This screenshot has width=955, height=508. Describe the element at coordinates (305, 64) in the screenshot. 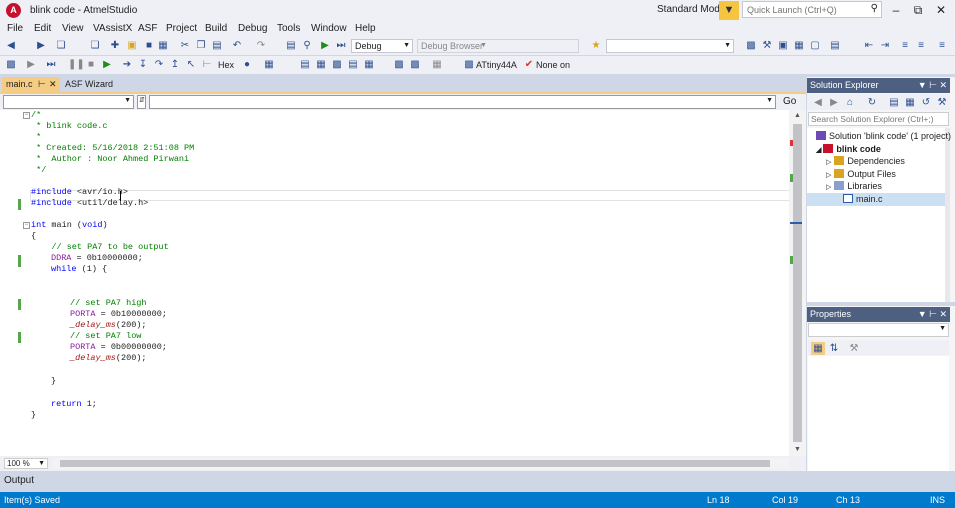

I see `memory-icon: ▤` at that location.